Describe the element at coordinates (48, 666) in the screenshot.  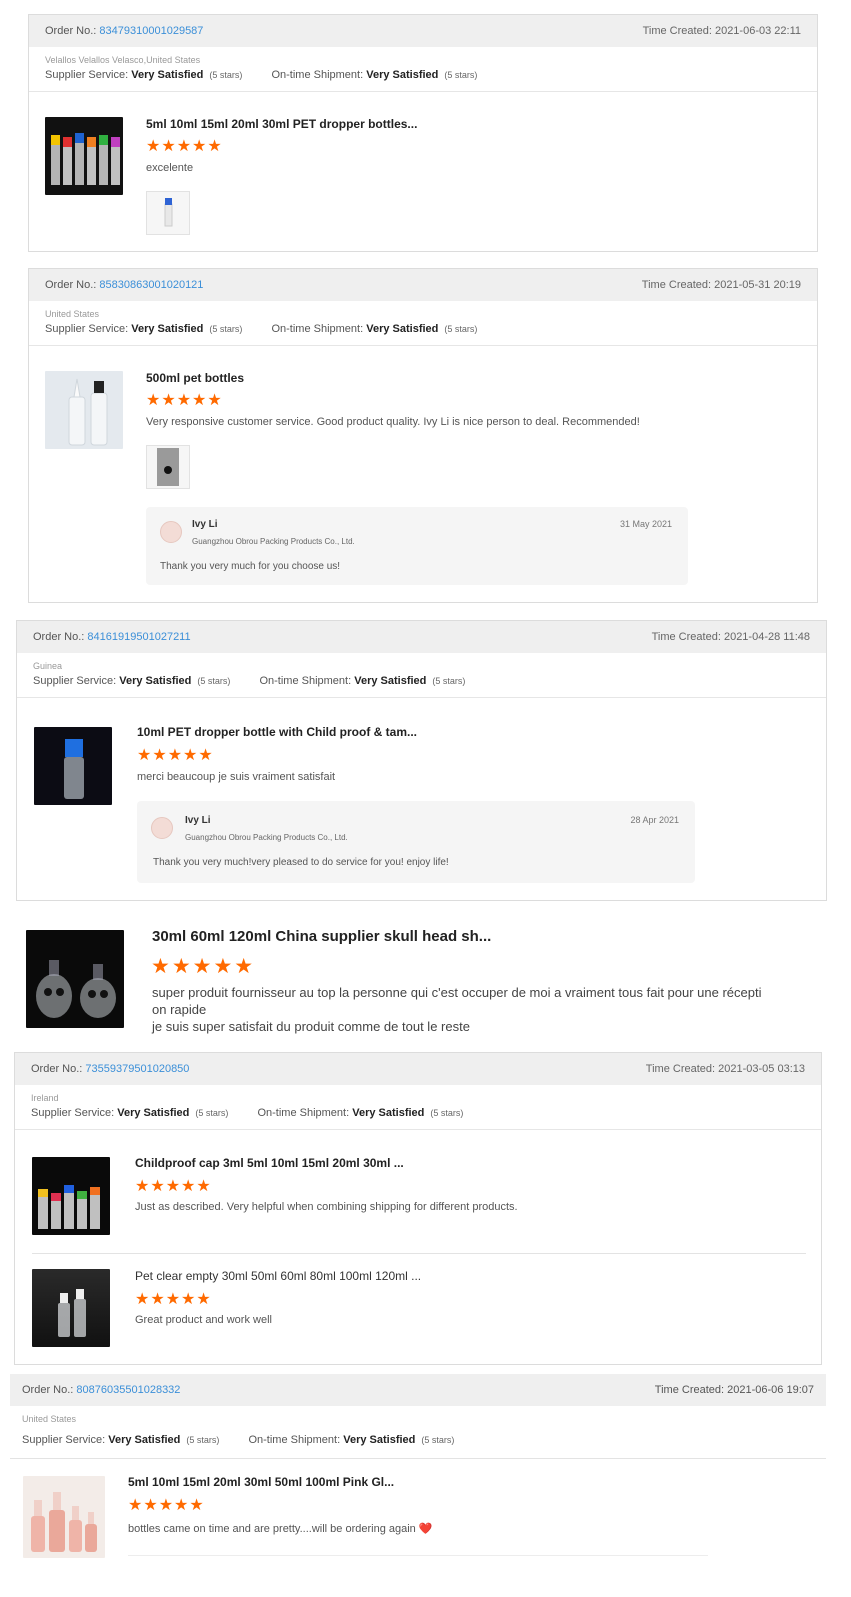
I see `buyer-info: Guinea` at that location.